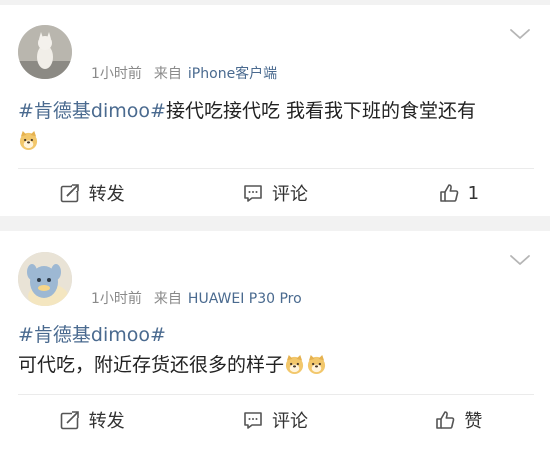 The image size is (550, 449). I want to click on post-meta: 1小时前 来自 HUAWEI P30 Pro, so click(196, 298).